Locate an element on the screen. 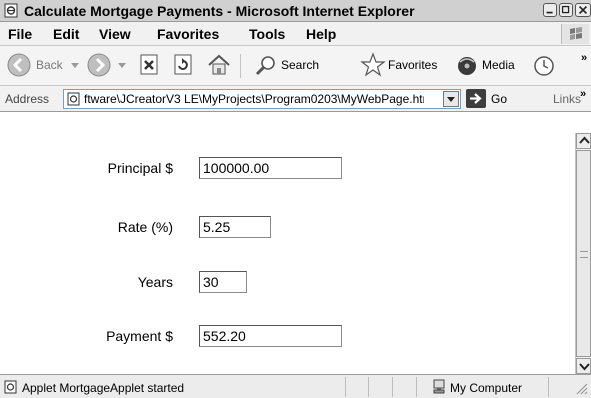 This screenshot has width=591, height=398. search-label: Search is located at coordinates (300, 65).